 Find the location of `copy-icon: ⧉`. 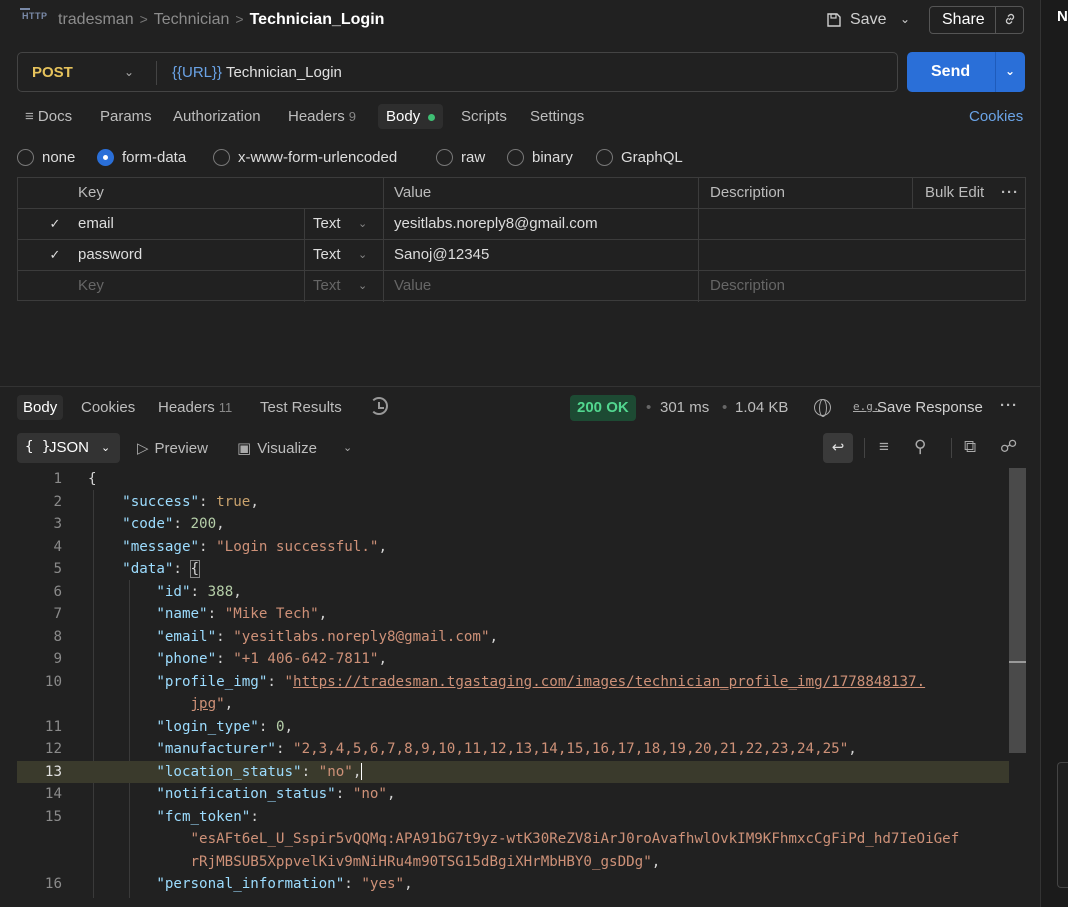

copy-icon: ⧉ is located at coordinates (970, 447).